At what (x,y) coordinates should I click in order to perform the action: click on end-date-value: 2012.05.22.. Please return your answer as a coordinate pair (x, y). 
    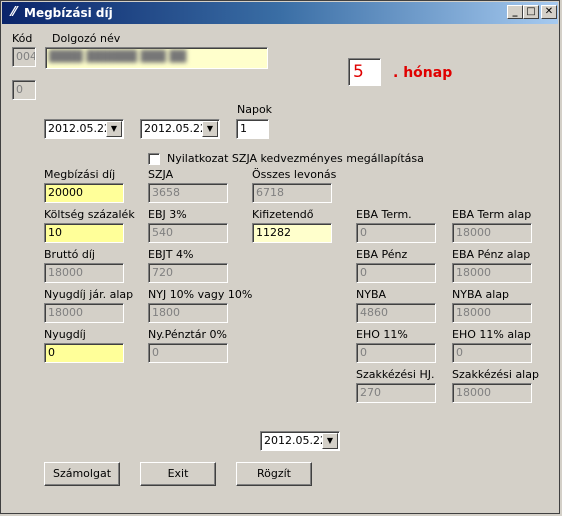
    Looking at the image, I should click on (177, 128).